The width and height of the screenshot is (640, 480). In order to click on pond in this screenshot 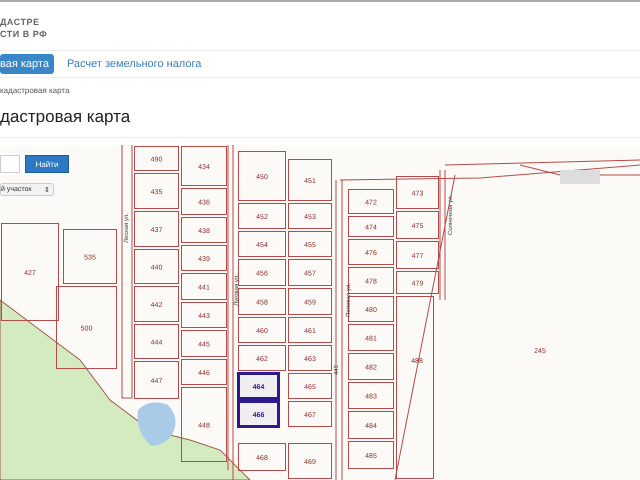, I will do `click(157, 424)`.